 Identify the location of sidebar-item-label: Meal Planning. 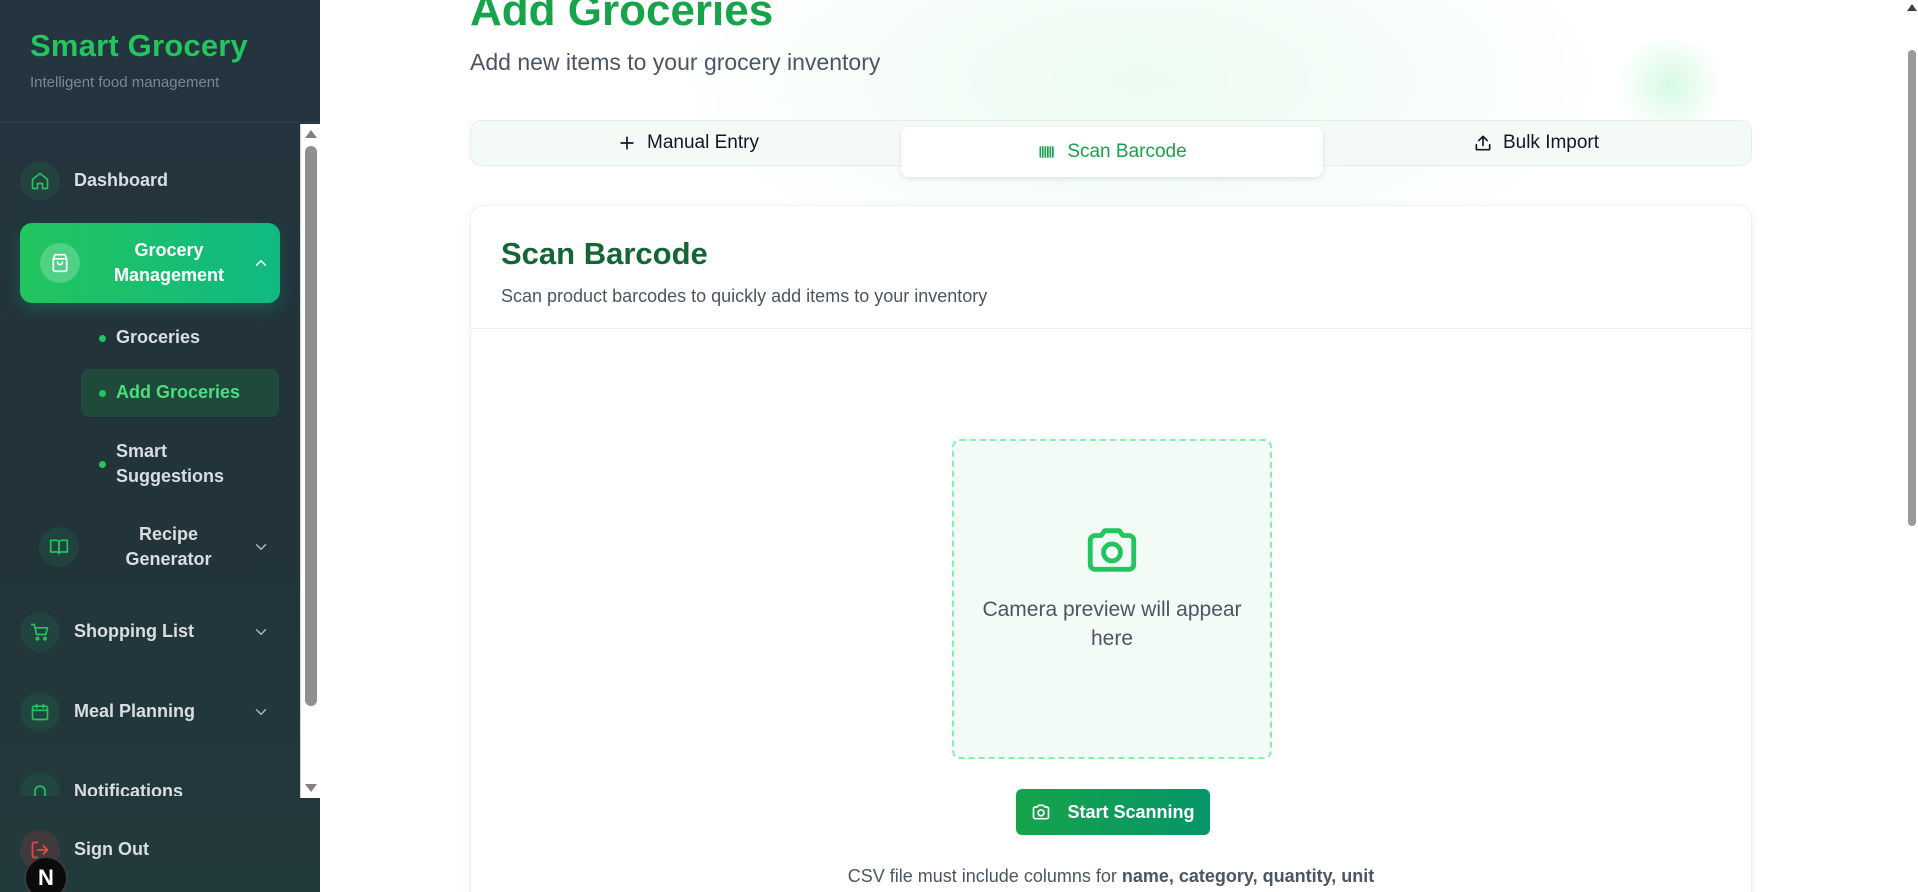
(135, 711).